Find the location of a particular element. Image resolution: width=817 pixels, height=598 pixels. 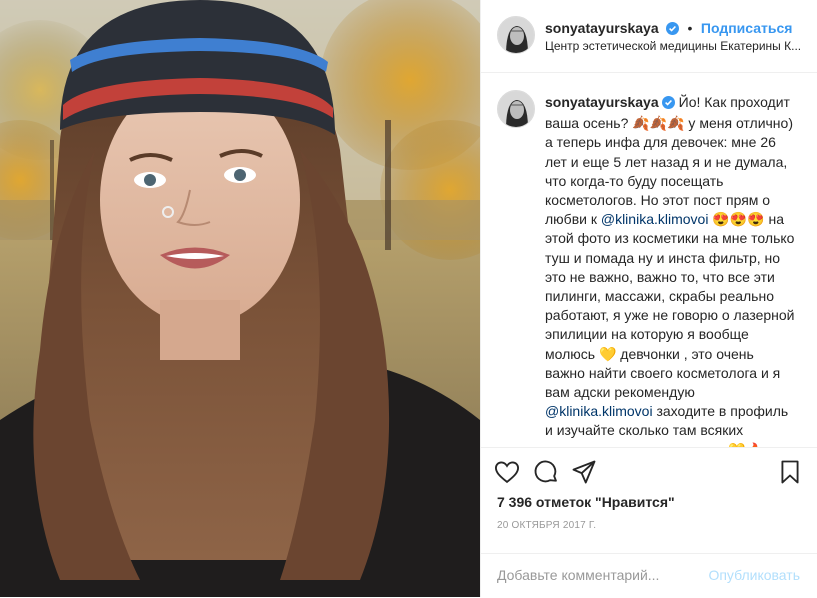

post-date: 20 ОКТЯБРЯ 2017 Г. is located at coordinates (546, 525).